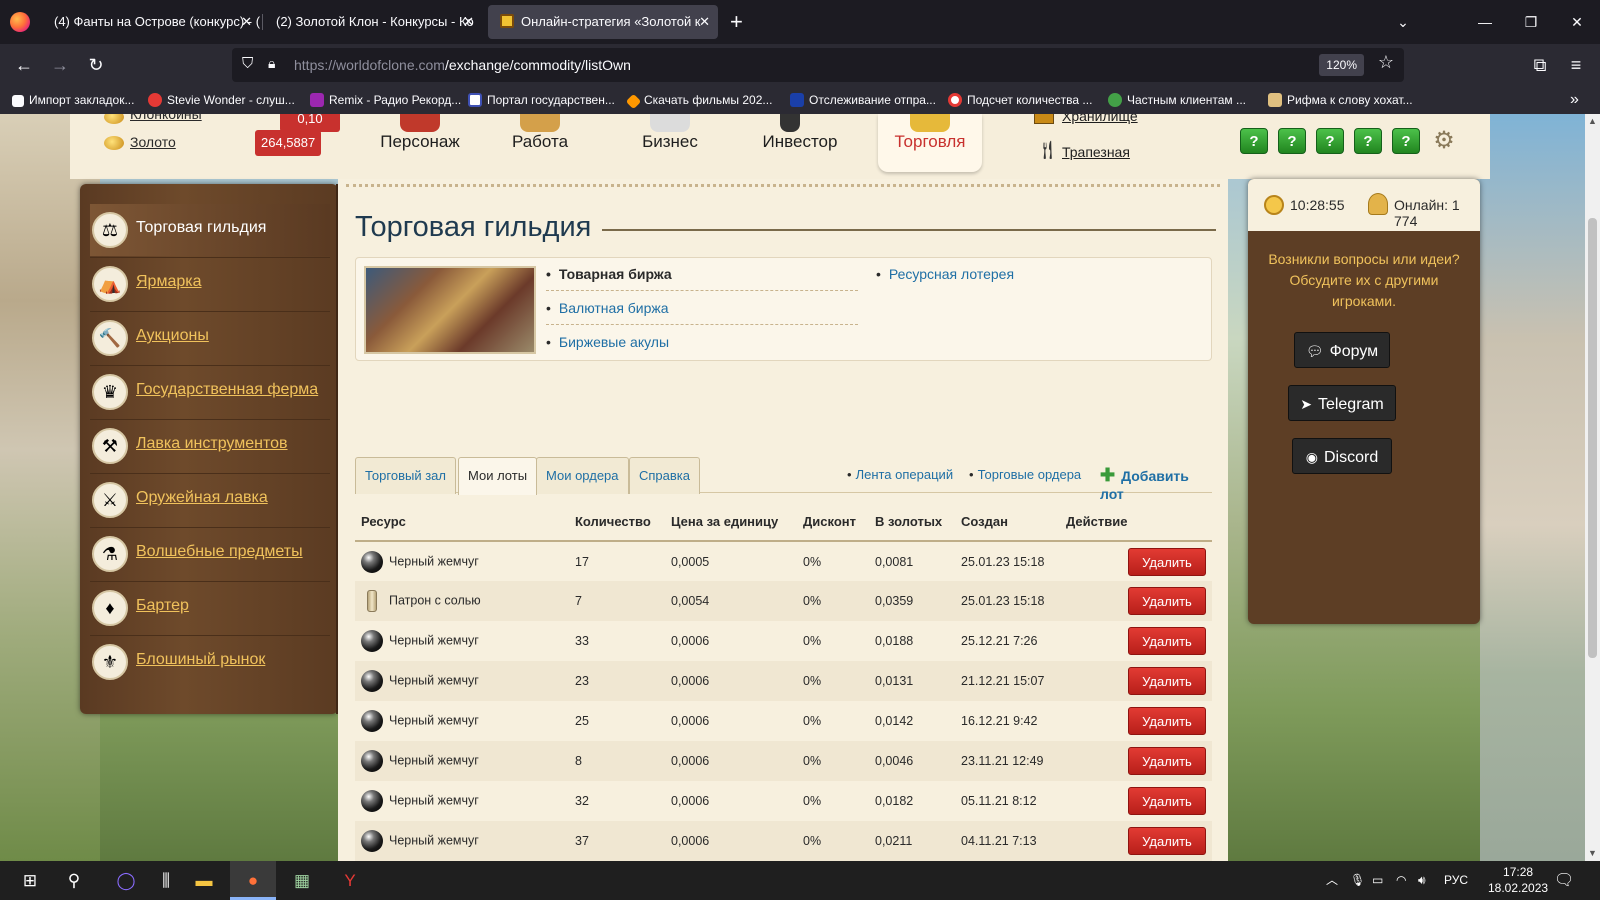 This screenshot has height=900, width=1600. Describe the element at coordinates (540, 133) in the screenshot. I see `nav-work: Работа` at that location.